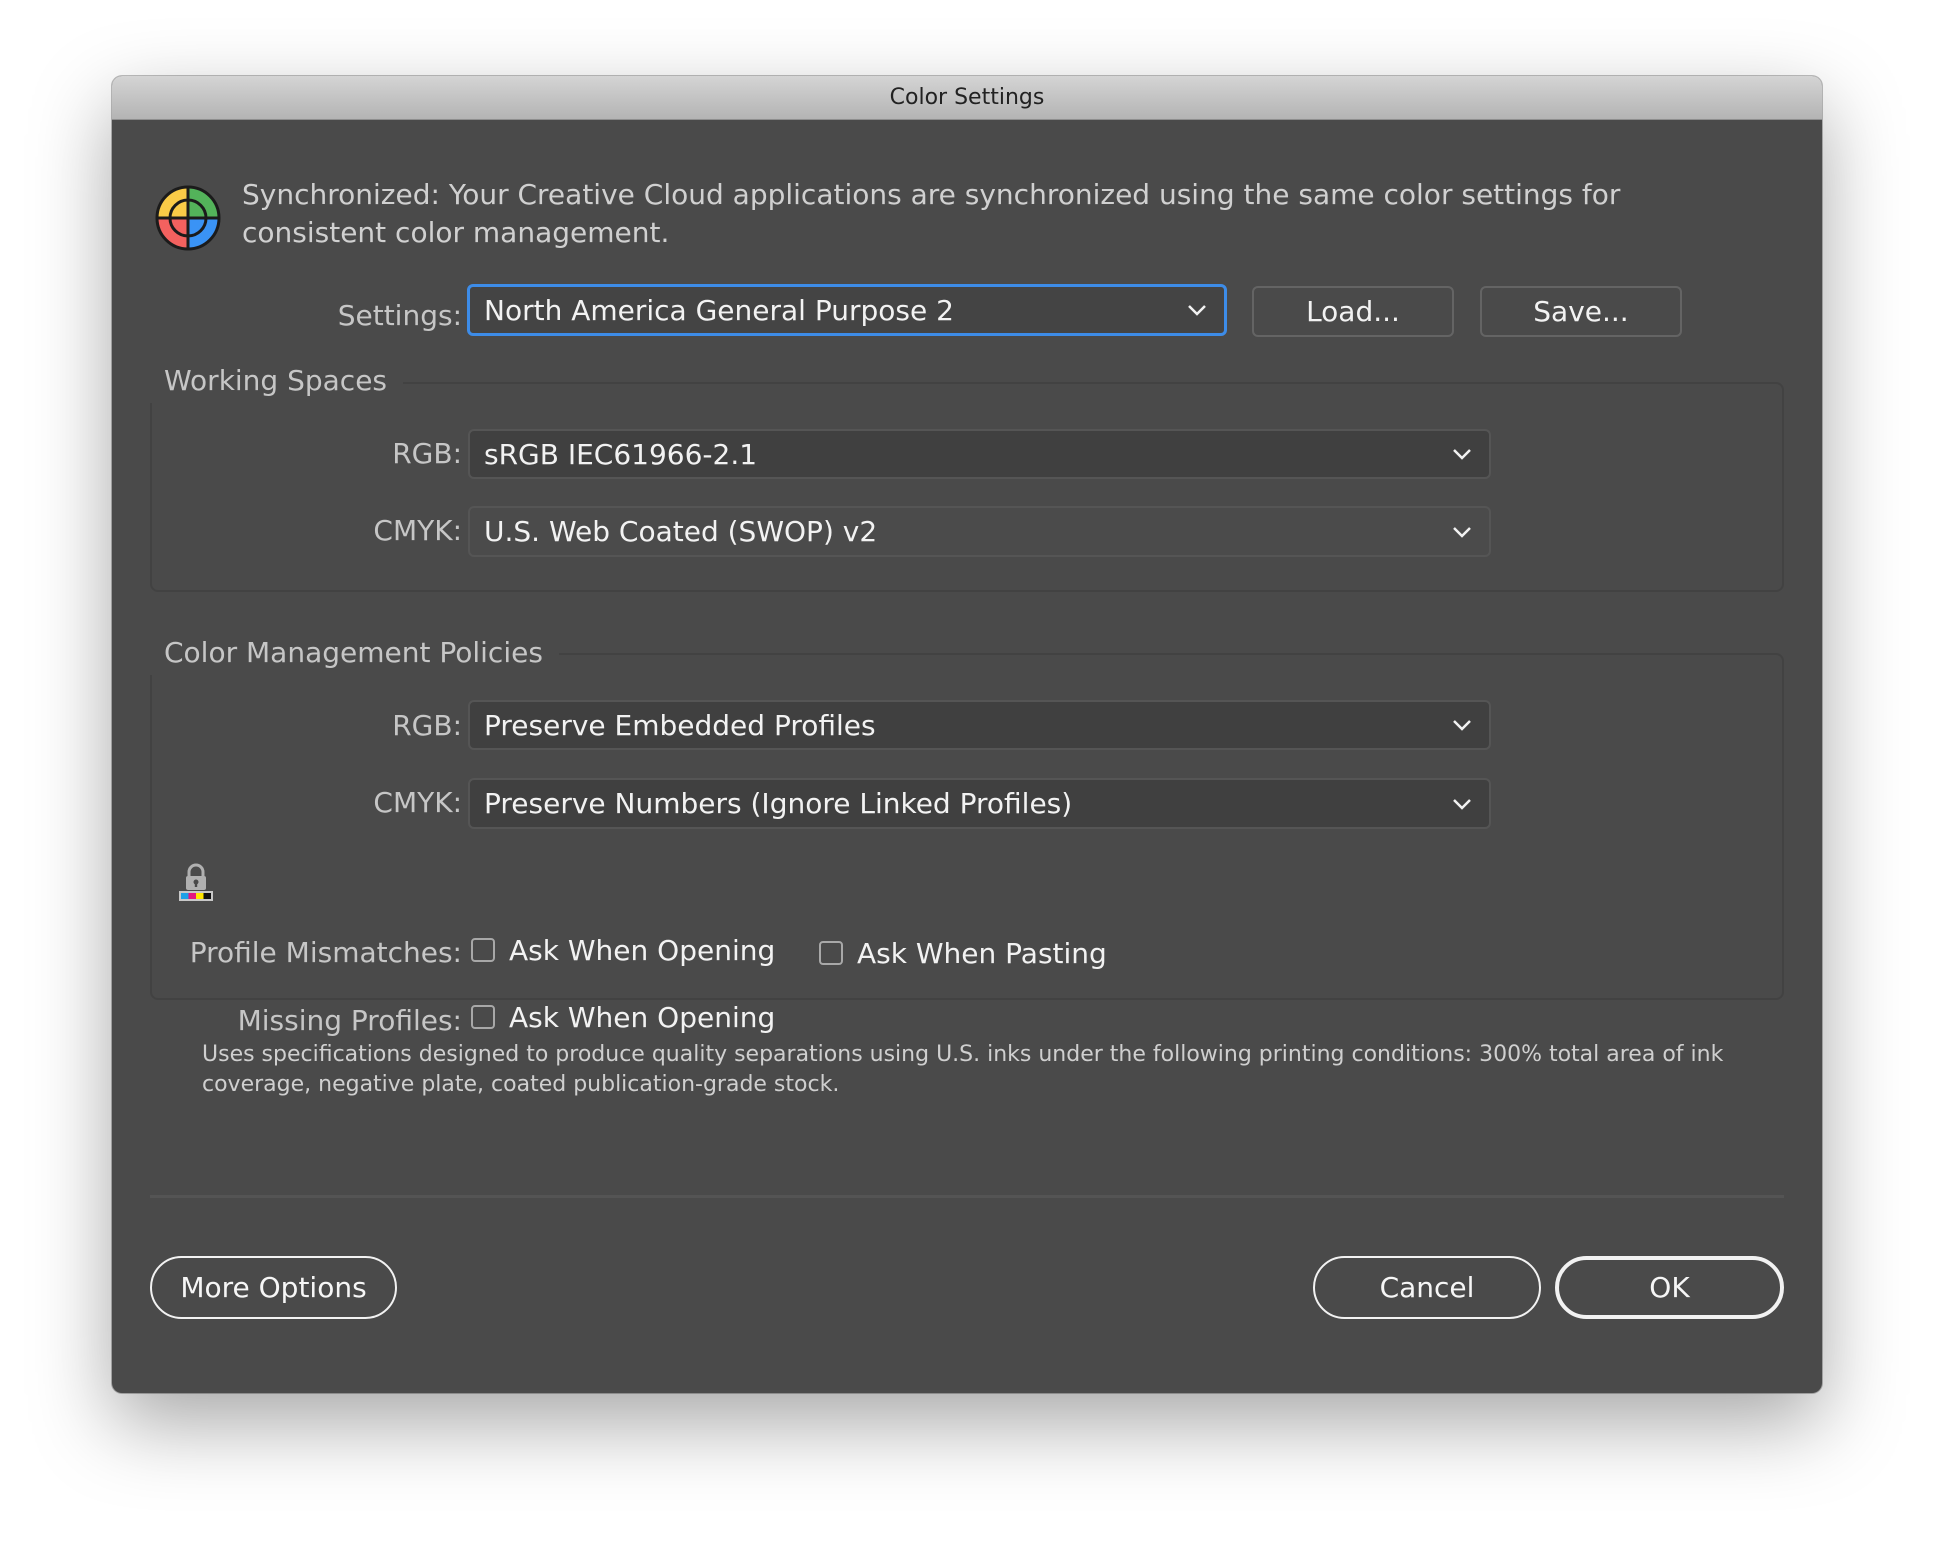 This screenshot has width=1934, height=1542. What do you see at coordinates (967, 487) in the screenshot?
I see `working-spaces-group` at bounding box center [967, 487].